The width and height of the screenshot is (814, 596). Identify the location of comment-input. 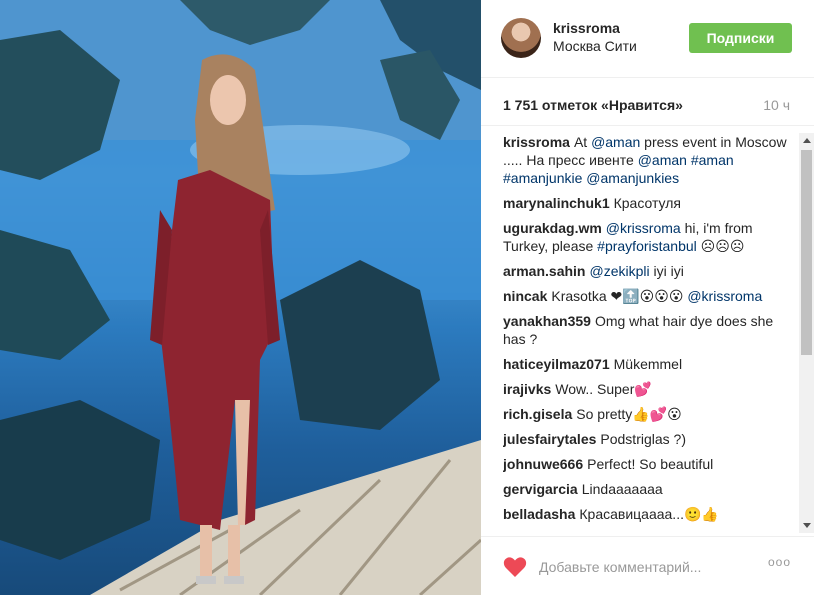
(639, 567).